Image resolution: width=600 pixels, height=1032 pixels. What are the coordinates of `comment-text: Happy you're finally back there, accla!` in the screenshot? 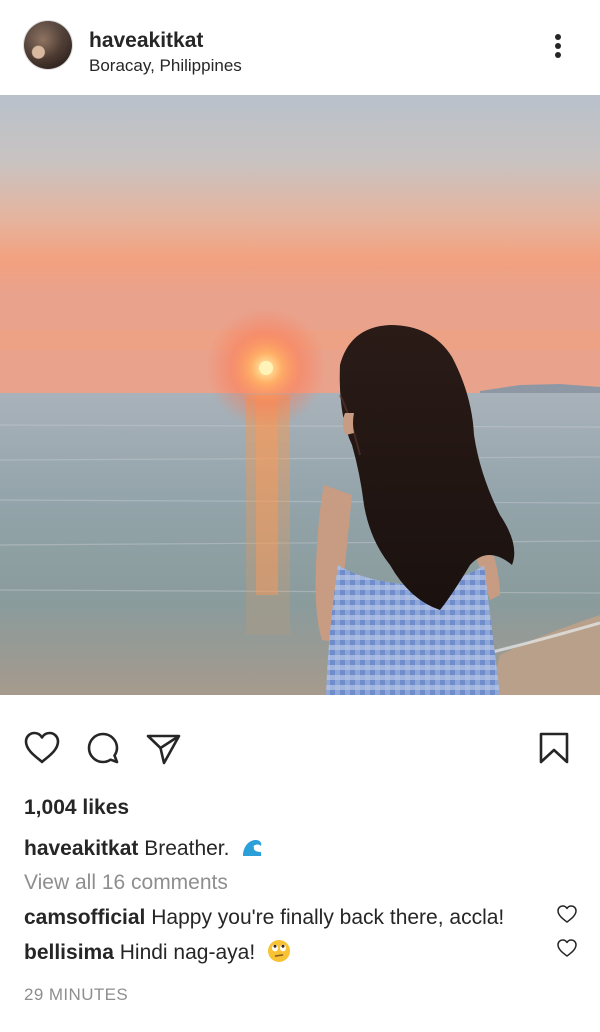 It's located at (328, 917).